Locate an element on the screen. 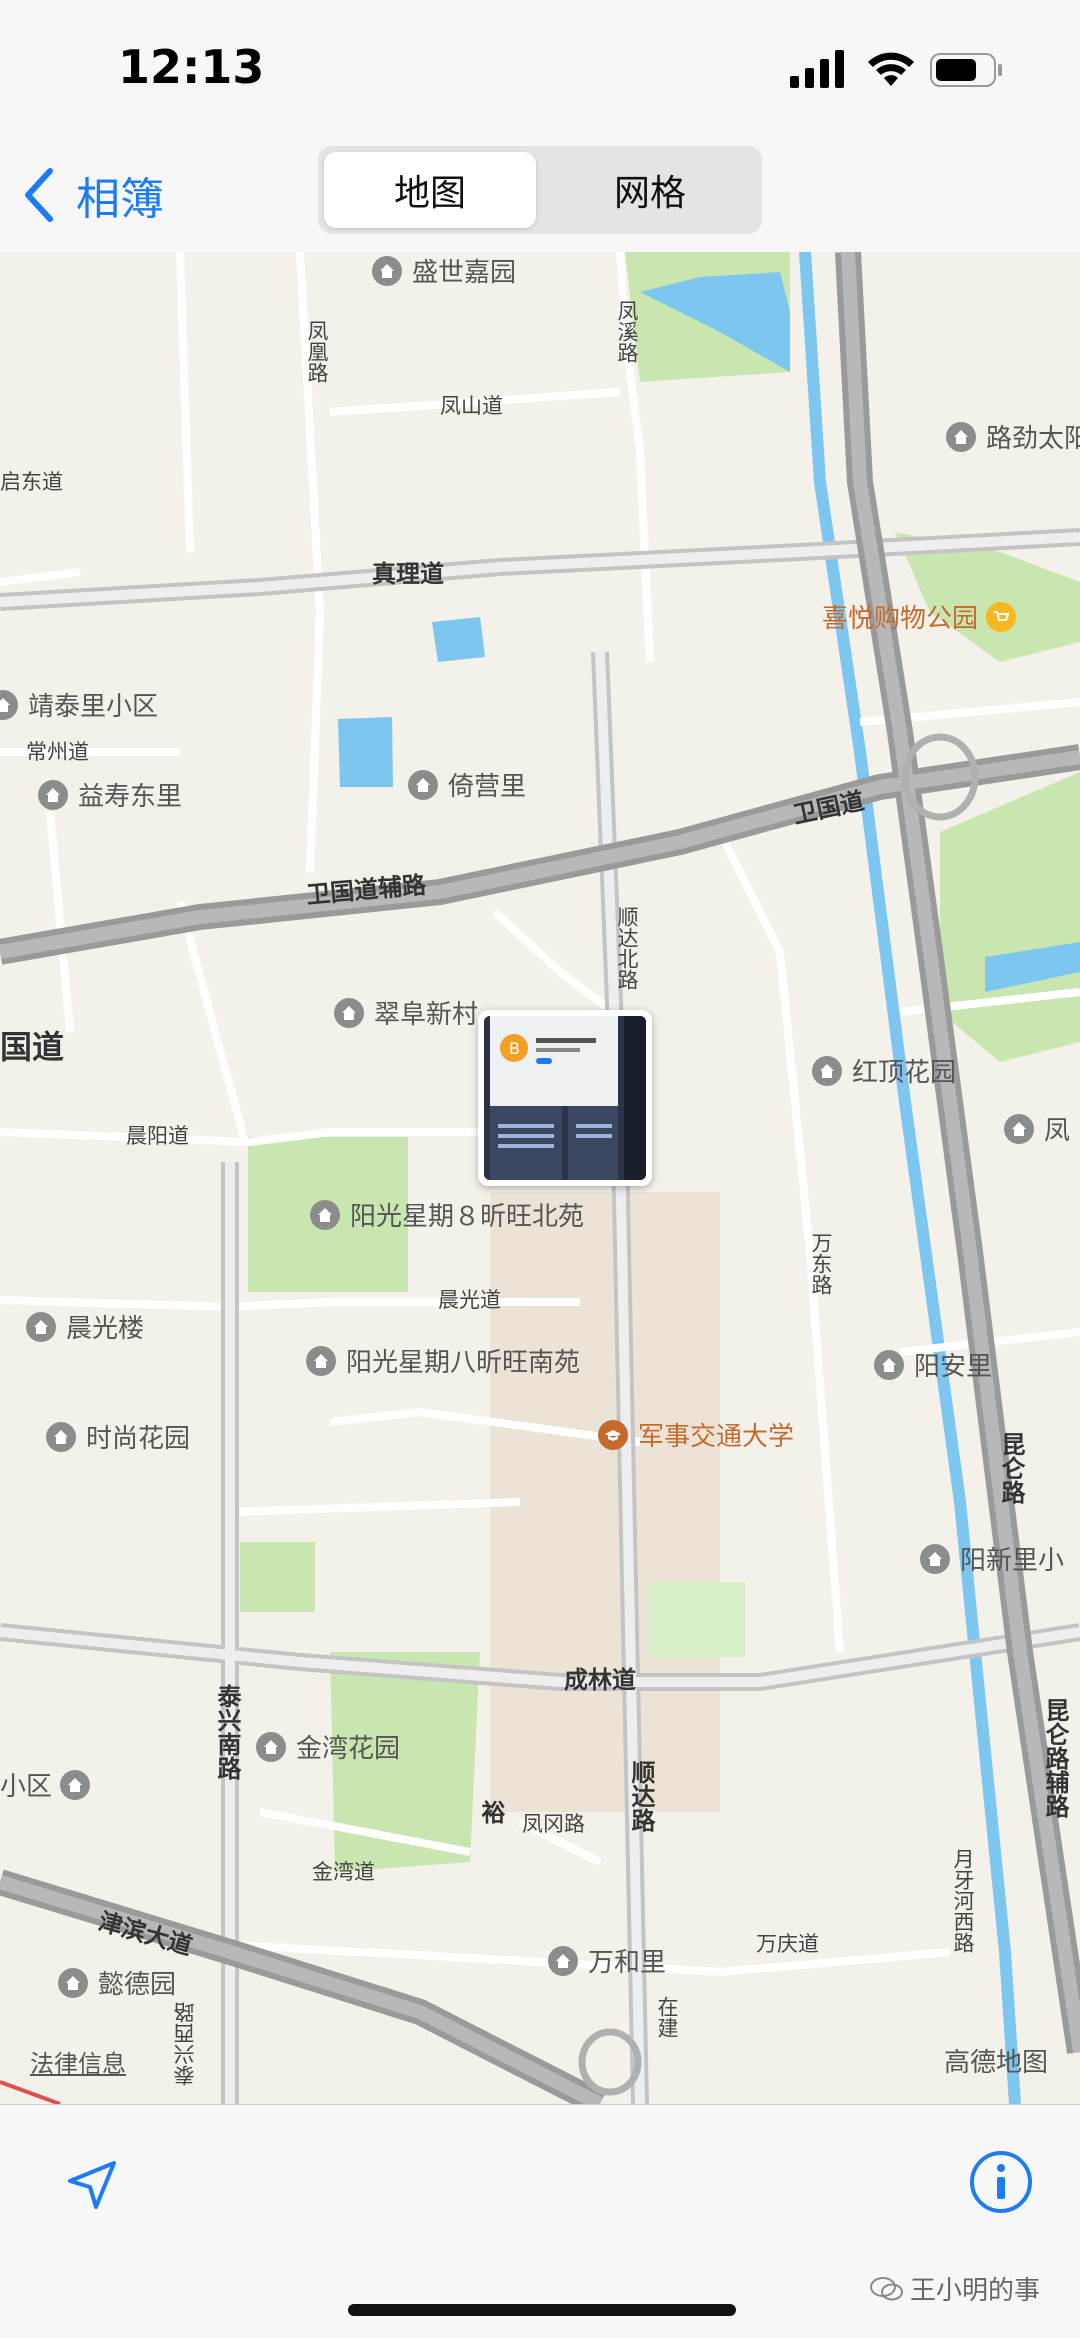 Image resolution: width=1080 pixels, height=2338 pixels. svg-text: B is located at coordinates (514, 1048).